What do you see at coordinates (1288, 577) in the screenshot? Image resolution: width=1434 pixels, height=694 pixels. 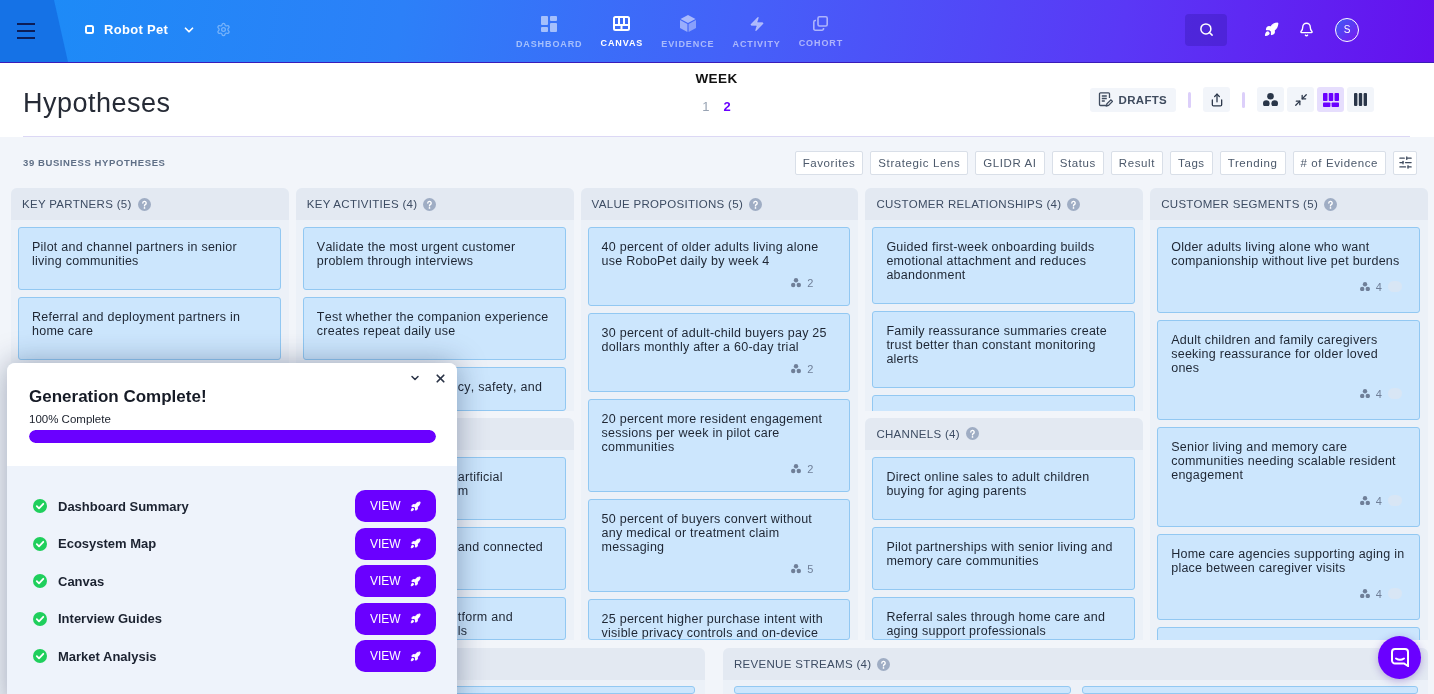 I see `hypothesis-card: Home care agencies supporting aging in place between caregiver visits 4` at bounding box center [1288, 577].